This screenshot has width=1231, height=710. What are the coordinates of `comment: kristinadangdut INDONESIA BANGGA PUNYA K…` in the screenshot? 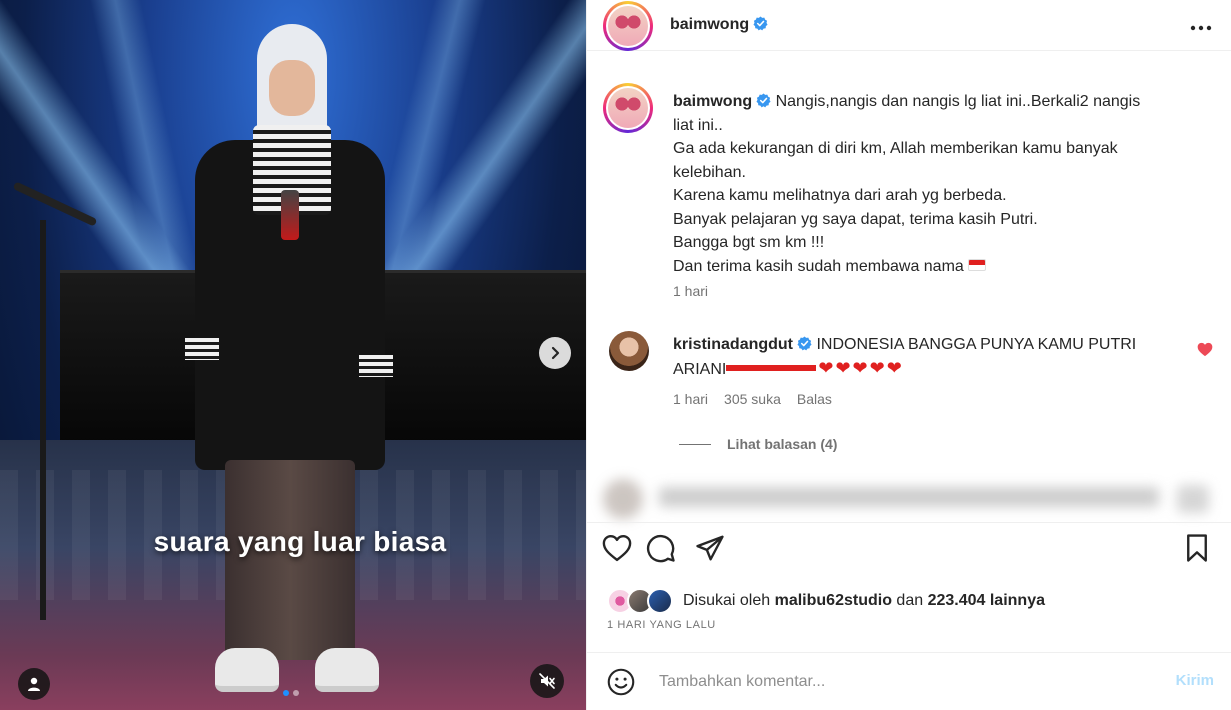 It's located at (923, 357).